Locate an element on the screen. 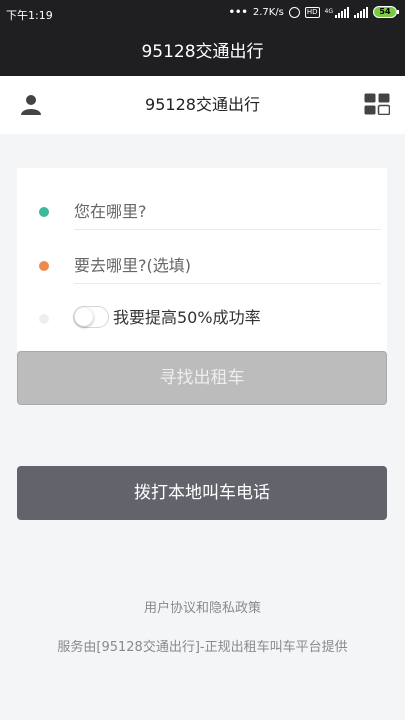  page-title: 95128交通出行 is located at coordinates (202, 104).